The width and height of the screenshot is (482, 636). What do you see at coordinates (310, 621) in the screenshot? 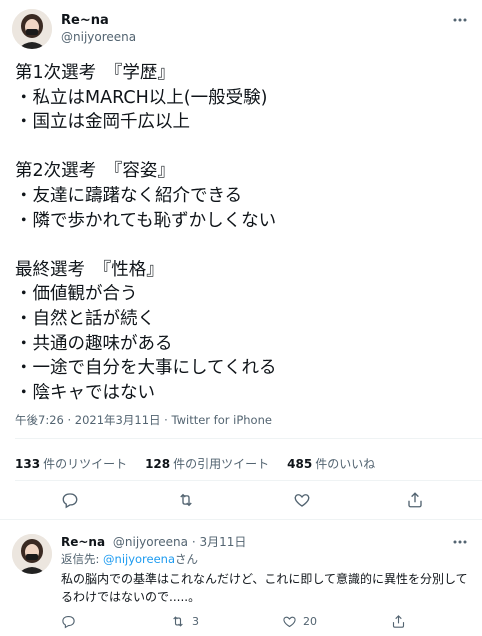
I see `like-count: 20` at bounding box center [310, 621].